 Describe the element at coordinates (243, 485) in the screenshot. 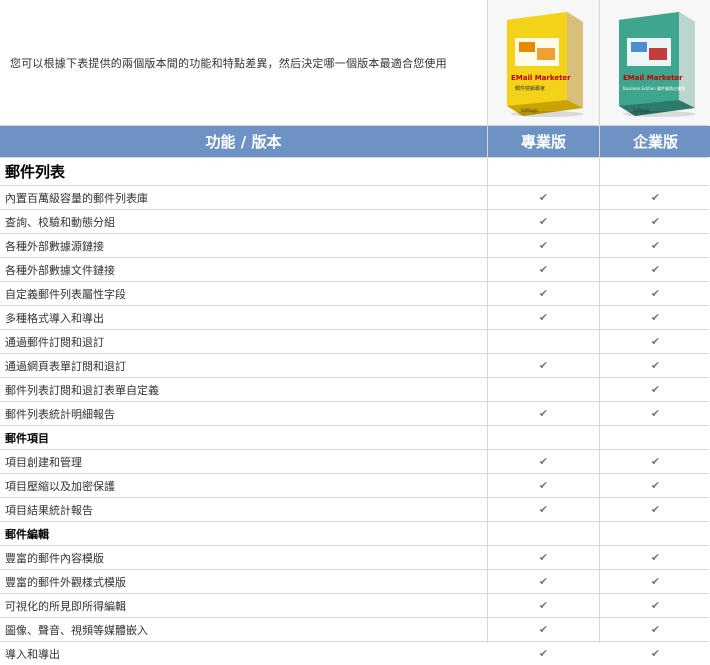

I see `feature-label: 項目壓縮以及加密保護` at that location.